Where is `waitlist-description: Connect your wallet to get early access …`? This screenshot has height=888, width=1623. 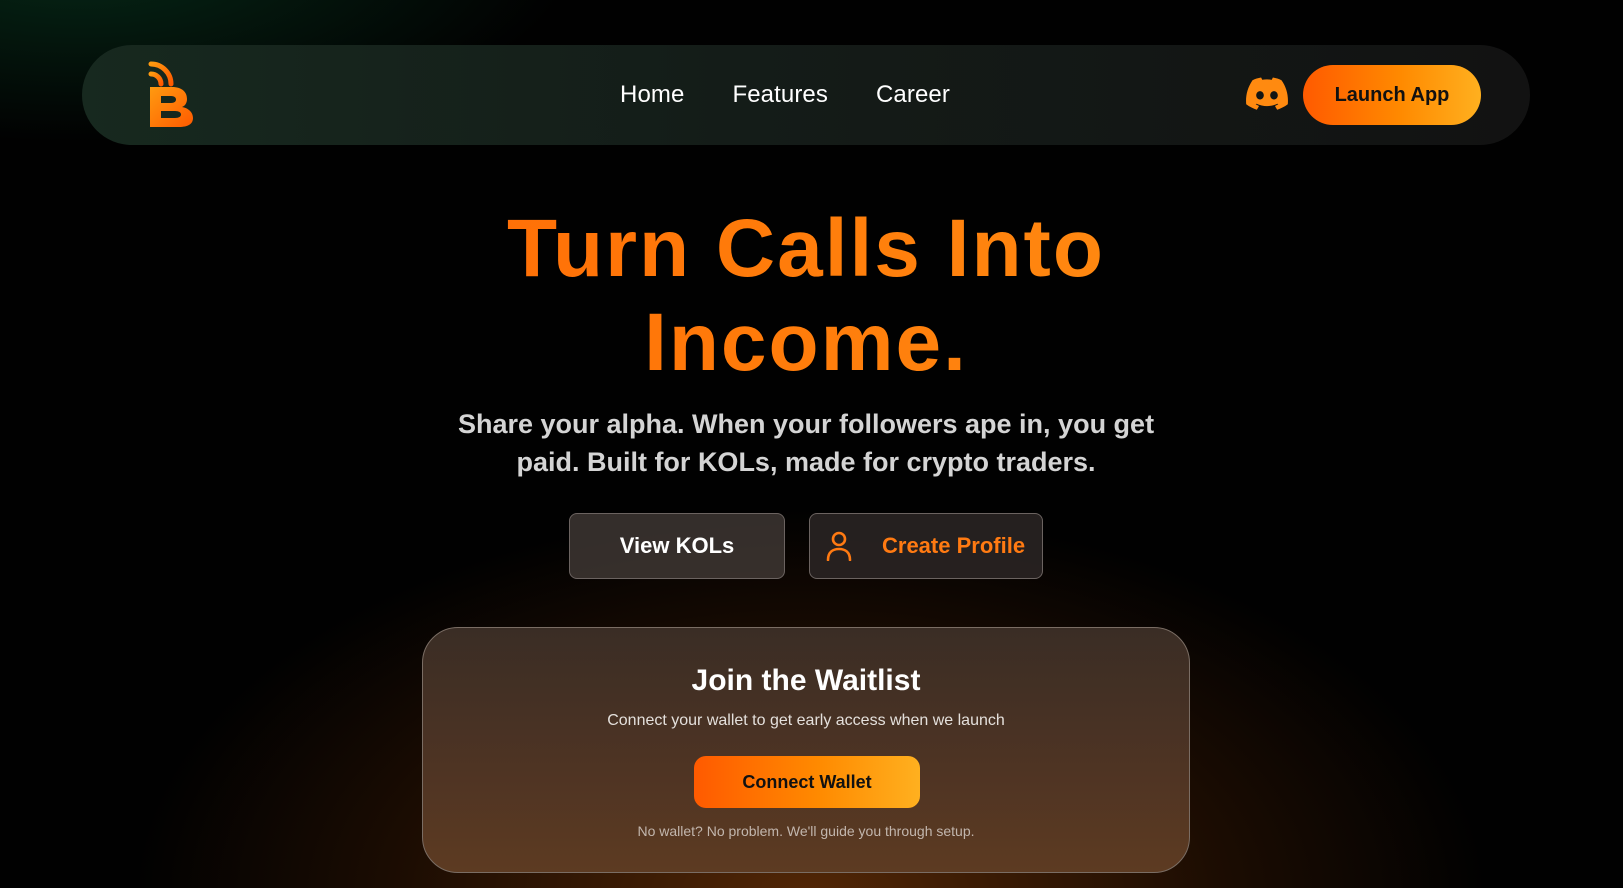 waitlist-description: Connect your wallet to get early access … is located at coordinates (806, 720).